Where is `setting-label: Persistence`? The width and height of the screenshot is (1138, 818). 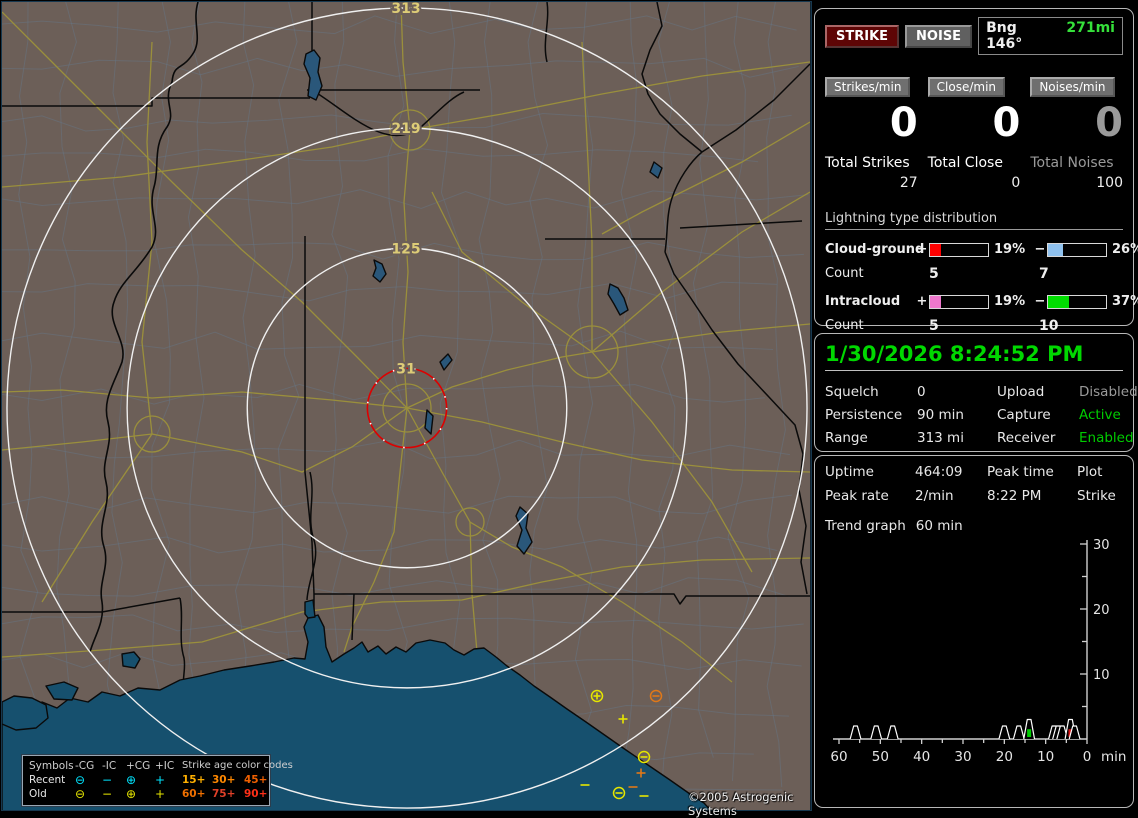
setting-label: Persistence is located at coordinates (864, 415).